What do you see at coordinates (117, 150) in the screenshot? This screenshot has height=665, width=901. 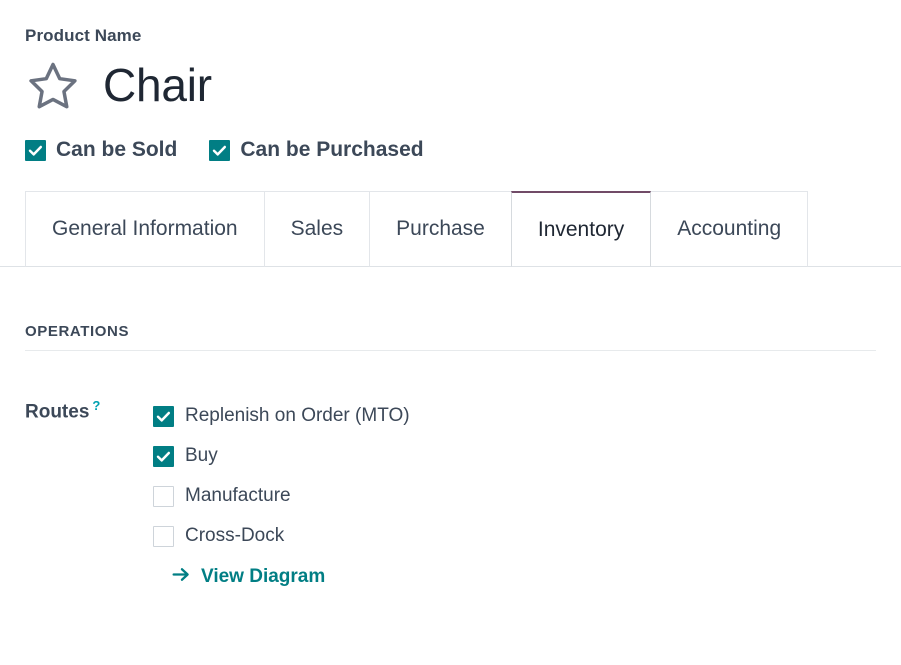 I see `flag-label-can-be-sold: Can be Sold` at bounding box center [117, 150].